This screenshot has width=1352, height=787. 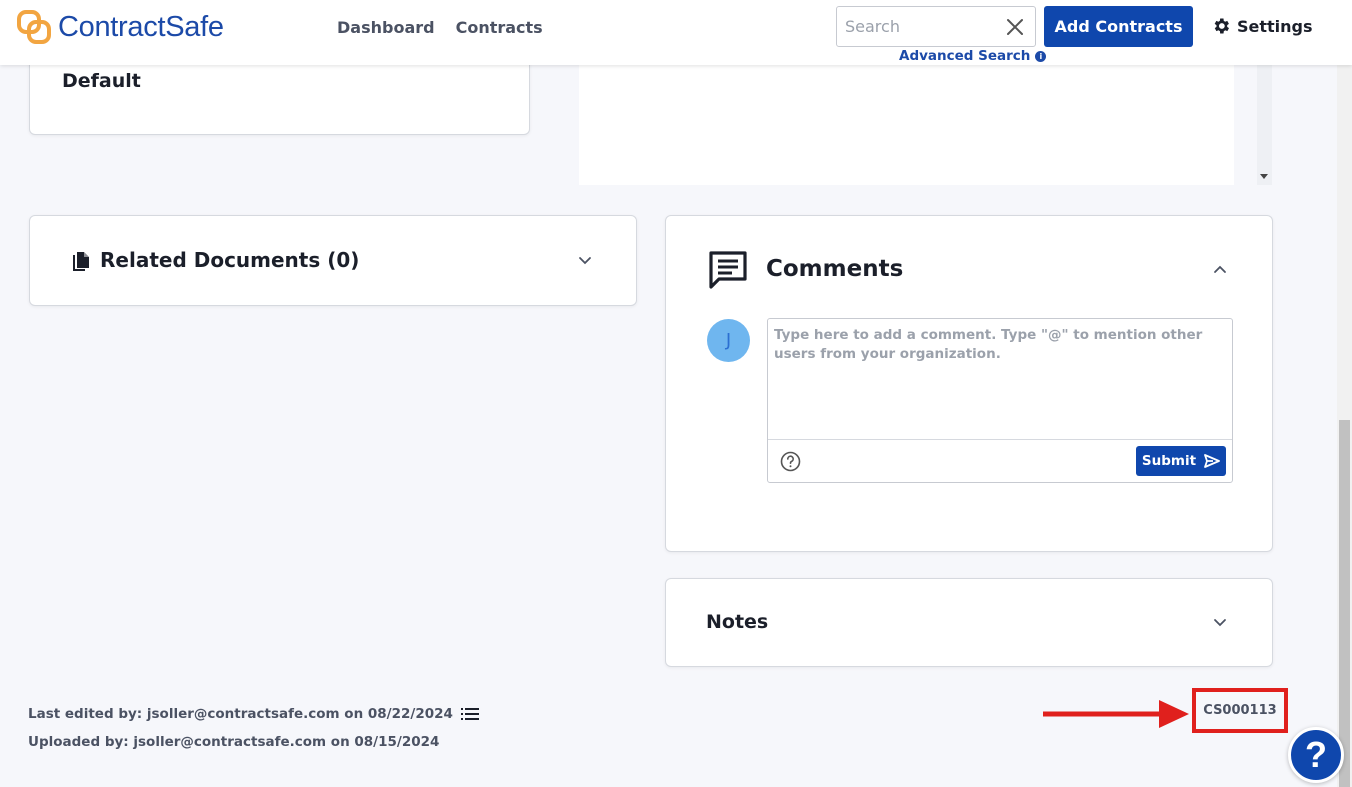 I want to click on page-scrollbar, so click(x=1344, y=426).